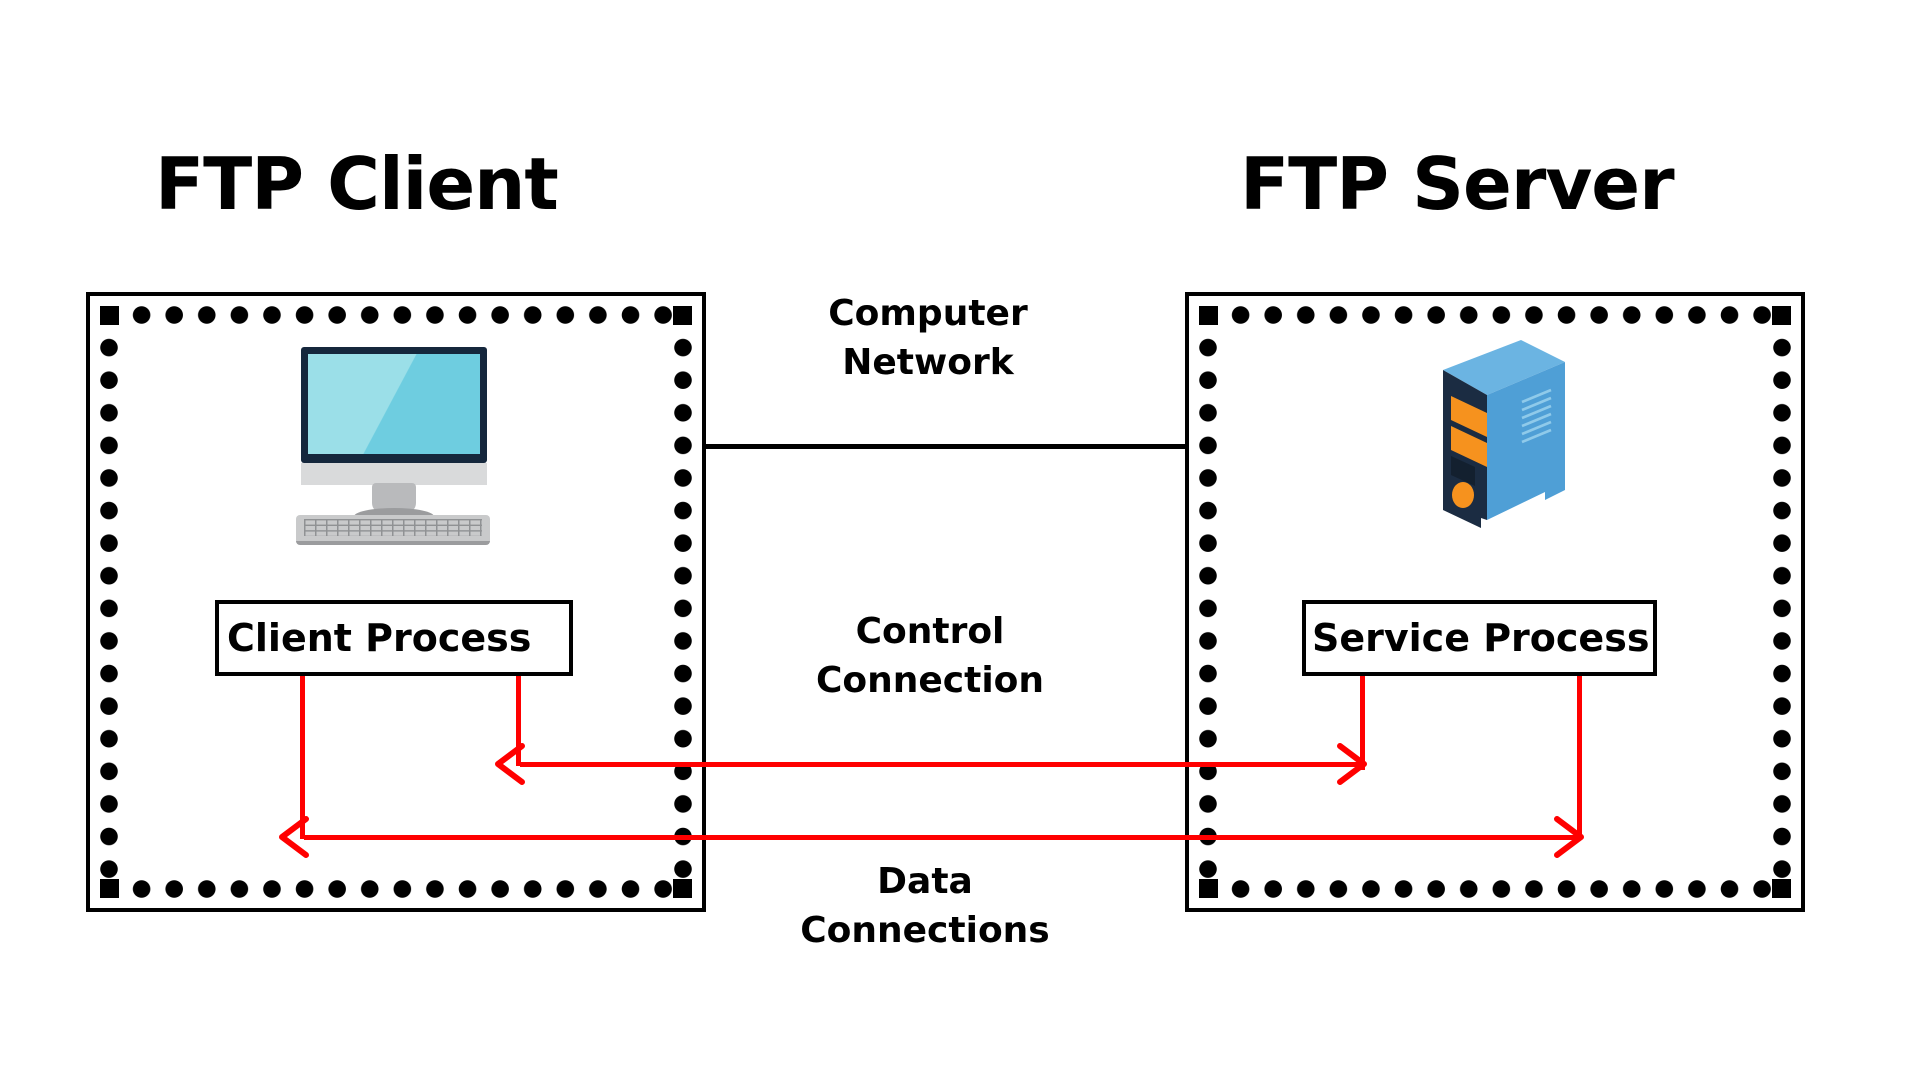 The image size is (1920, 1080). I want to click on control-connection-arrowhead-right, so click(1352, 764).